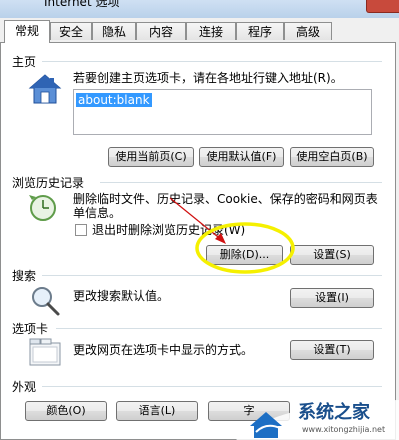  Describe the element at coordinates (27, 31) in the screenshot. I see `tab-general: 常规` at that location.